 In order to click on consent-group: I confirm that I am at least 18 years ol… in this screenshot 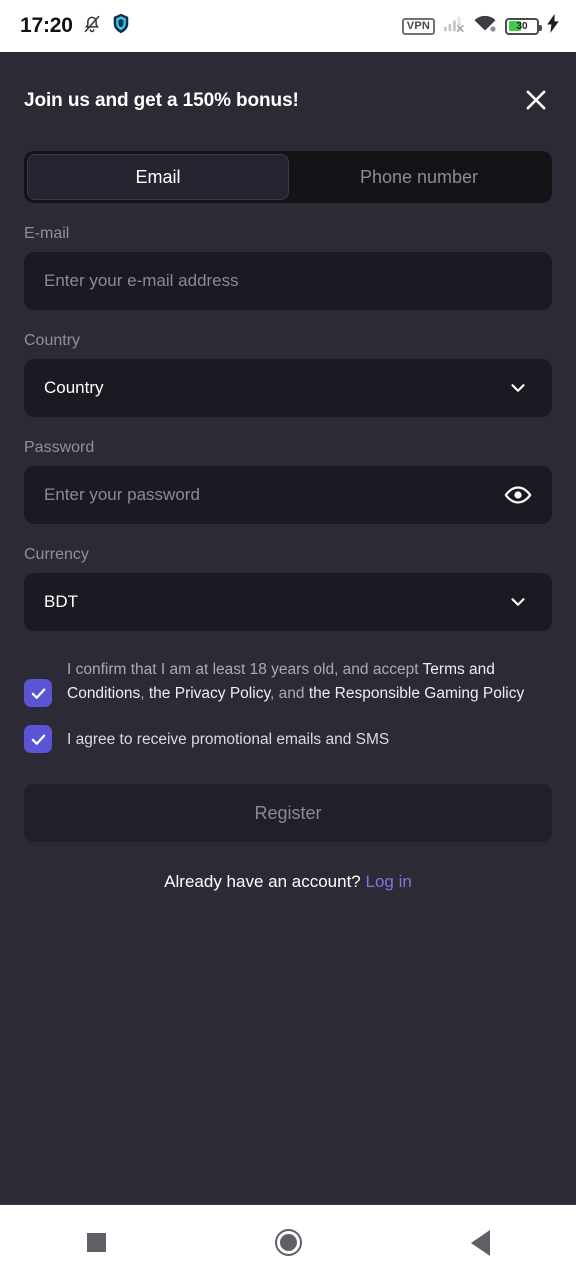, I will do `click(288, 705)`.